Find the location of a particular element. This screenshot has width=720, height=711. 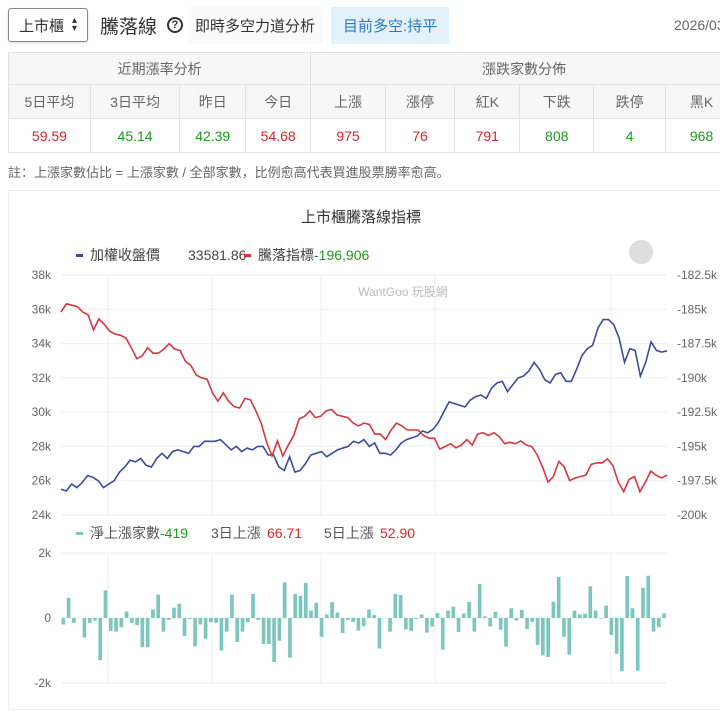

stat-value: 76 is located at coordinates (420, 135).